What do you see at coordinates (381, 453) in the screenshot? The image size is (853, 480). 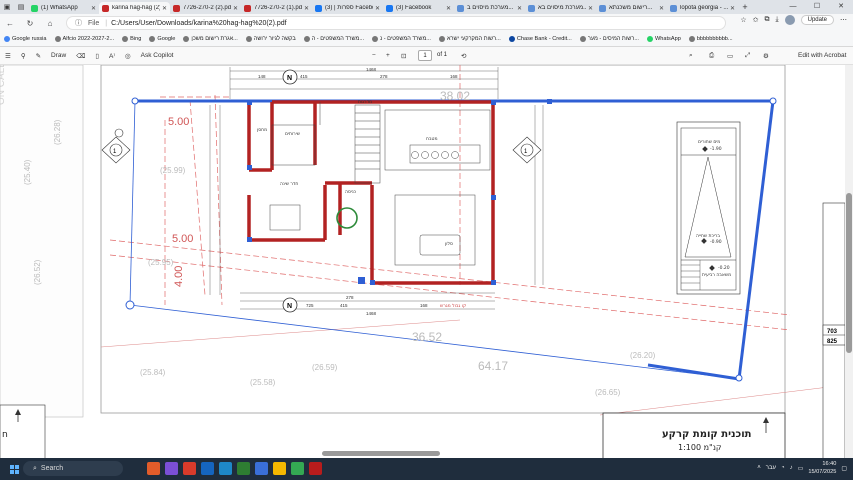 I see `horizontal-scrollbar` at bounding box center [381, 453].